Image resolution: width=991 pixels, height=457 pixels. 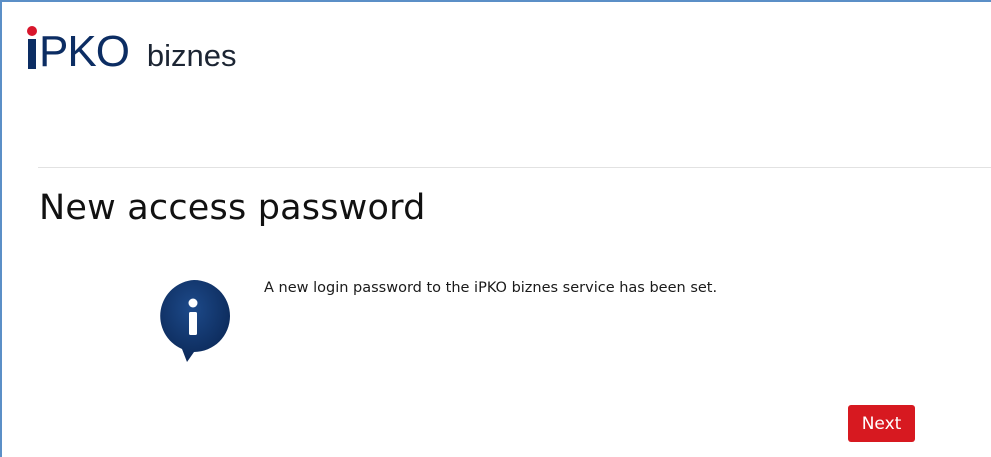 What do you see at coordinates (195, 321) in the screenshot?
I see `info-icon` at bounding box center [195, 321].